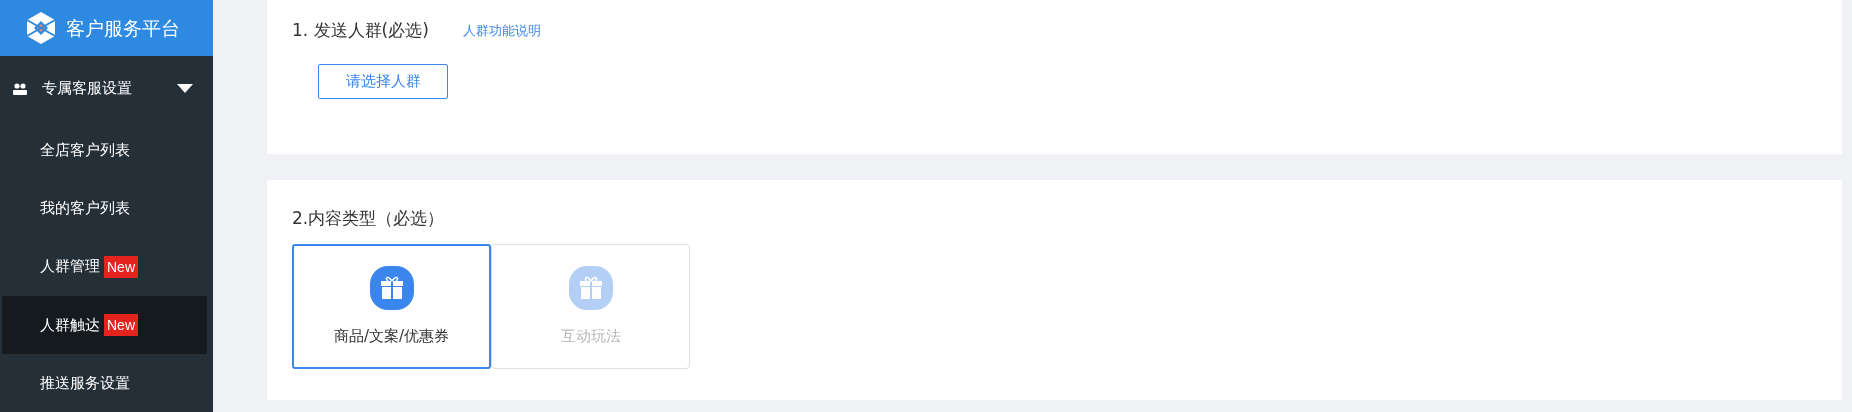  Describe the element at coordinates (123, 28) in the screenshot. I see `brand-name: 客户服务平台` at that location.